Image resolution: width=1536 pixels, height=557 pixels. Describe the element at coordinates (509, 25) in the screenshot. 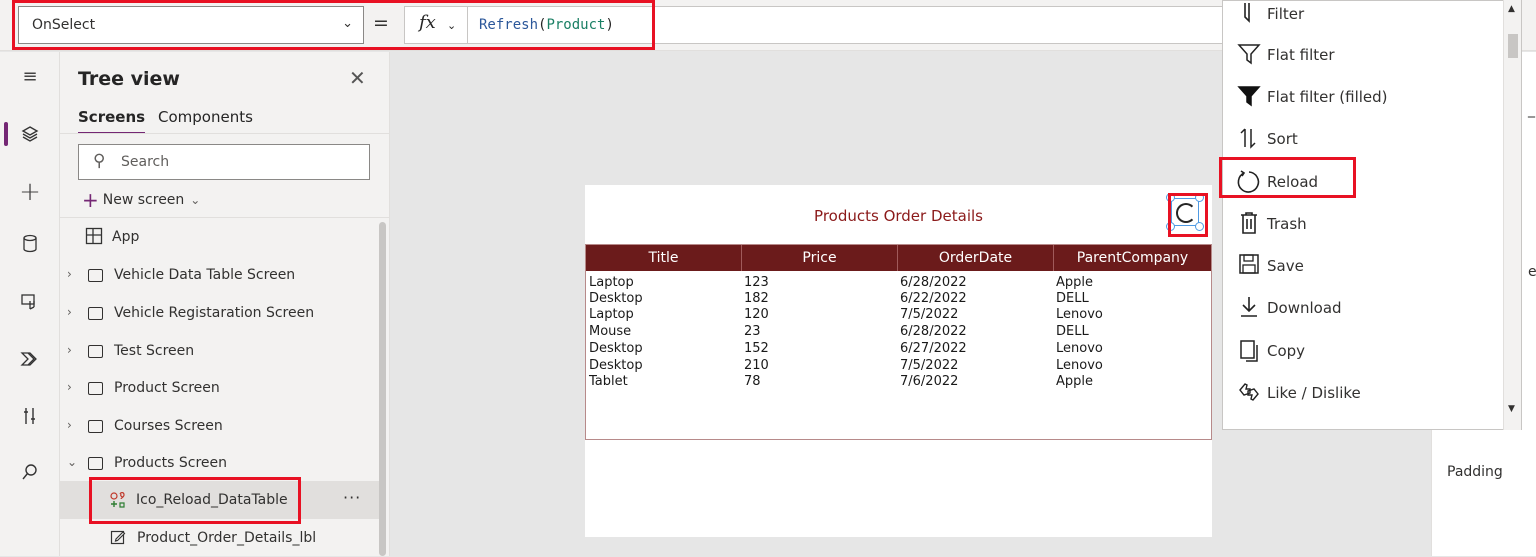

I see `formula-function: Refresh` at that location.